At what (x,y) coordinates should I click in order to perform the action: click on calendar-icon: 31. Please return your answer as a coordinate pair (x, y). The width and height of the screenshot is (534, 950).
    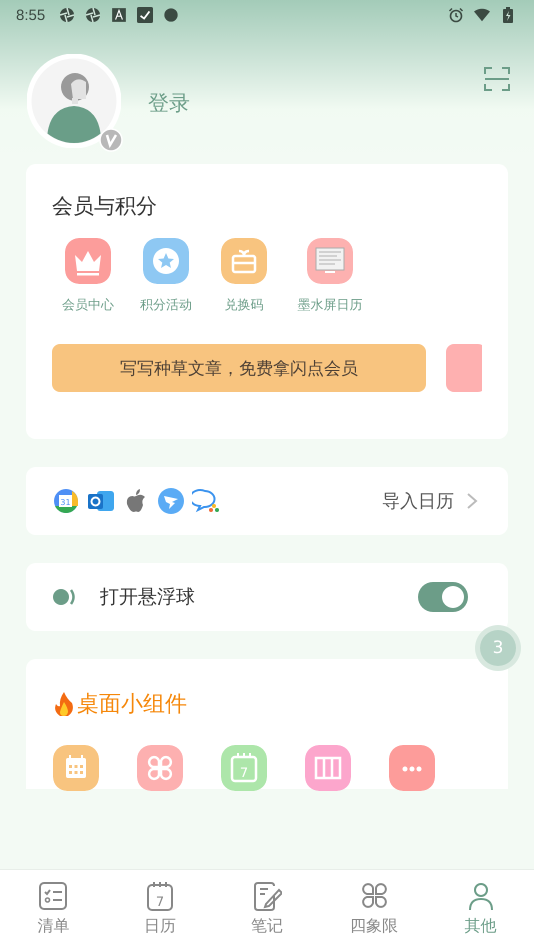
    Looking at the image, I should click on (66, 501).